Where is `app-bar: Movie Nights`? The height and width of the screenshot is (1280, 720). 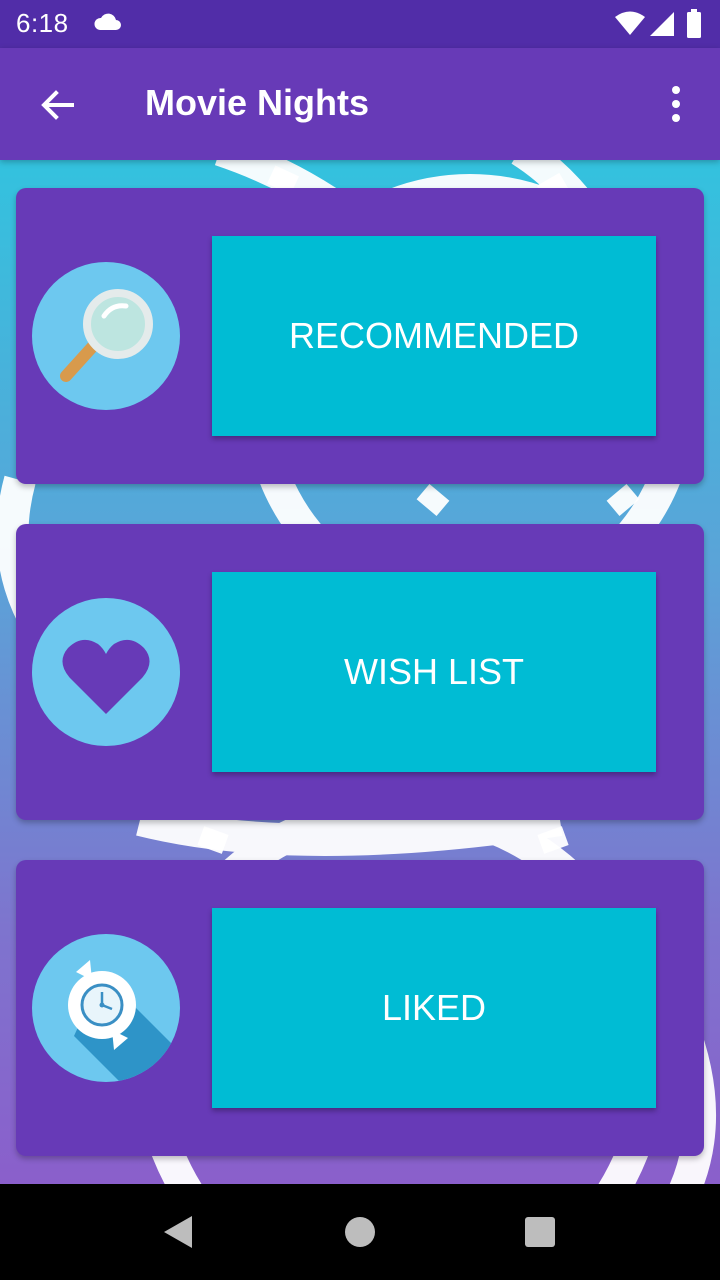
app-bar: Movie Nights is located at coordinates (360, 104).